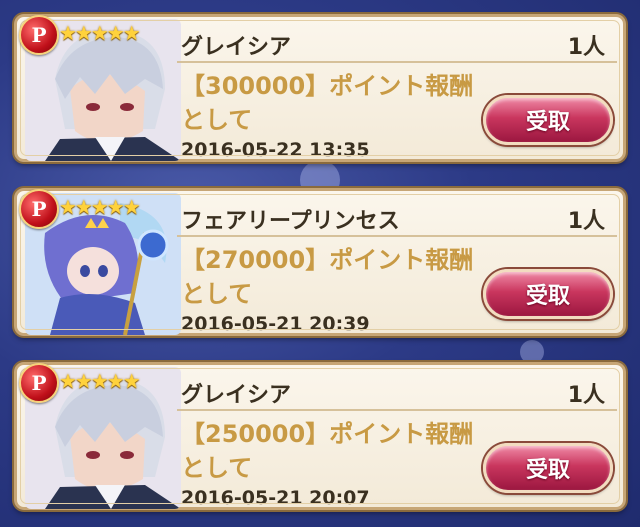 The height and width of the screenshot is (527, 640). Describe the element at coordinates (331, 103) in the screenshot. I see `reward-message: 【300000】ポイント報酬 として` at that location.